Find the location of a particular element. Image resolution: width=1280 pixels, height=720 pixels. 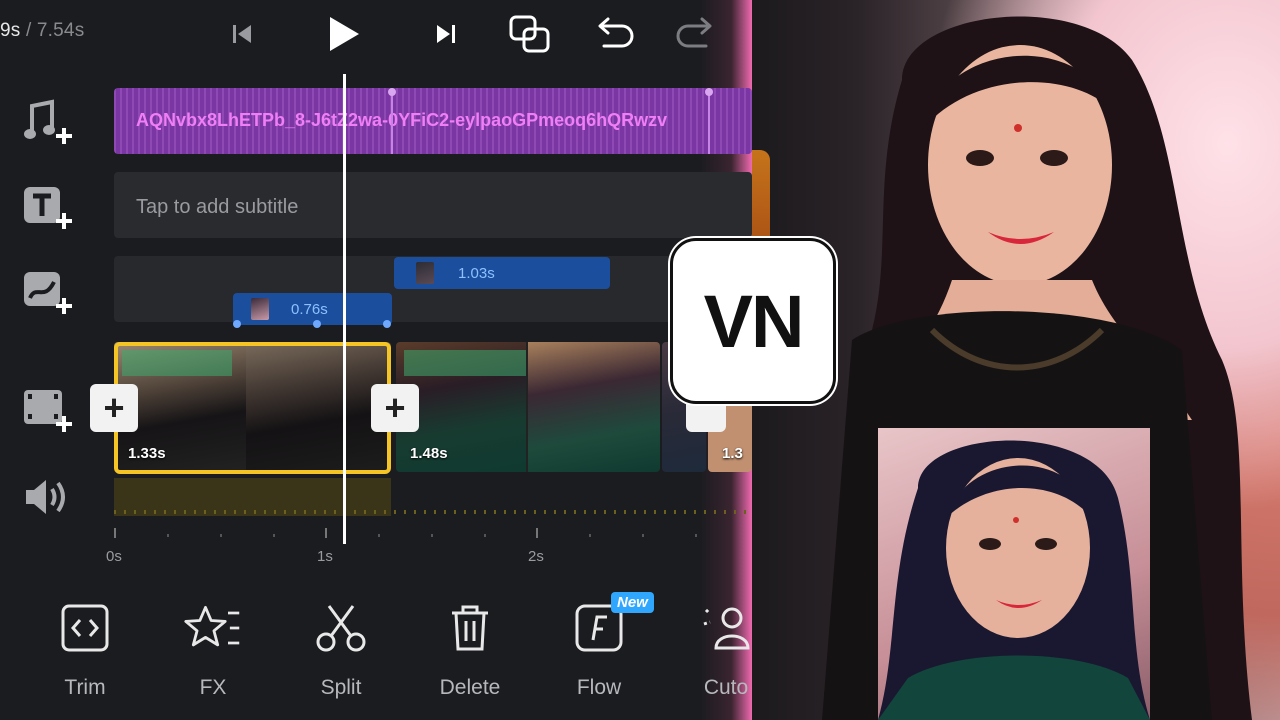

trash-icon is located at coordinates (470, 628).